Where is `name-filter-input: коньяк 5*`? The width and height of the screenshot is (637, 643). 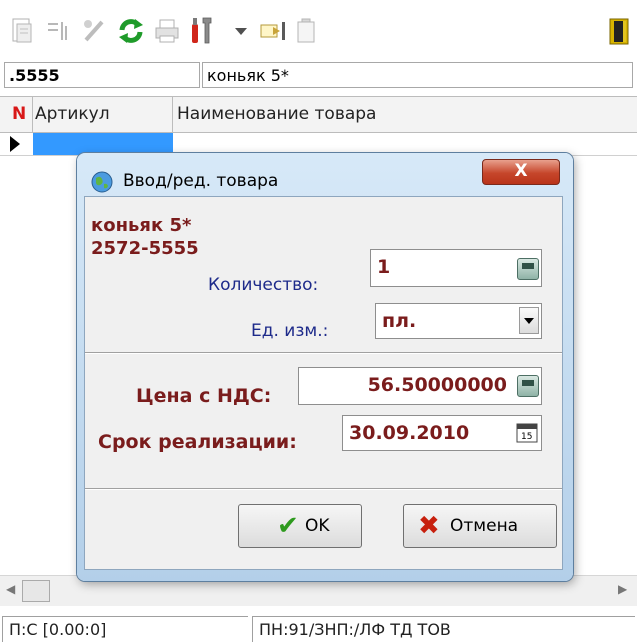
name-filter-input: коньяк 5* is located at coordinates (417, 75).